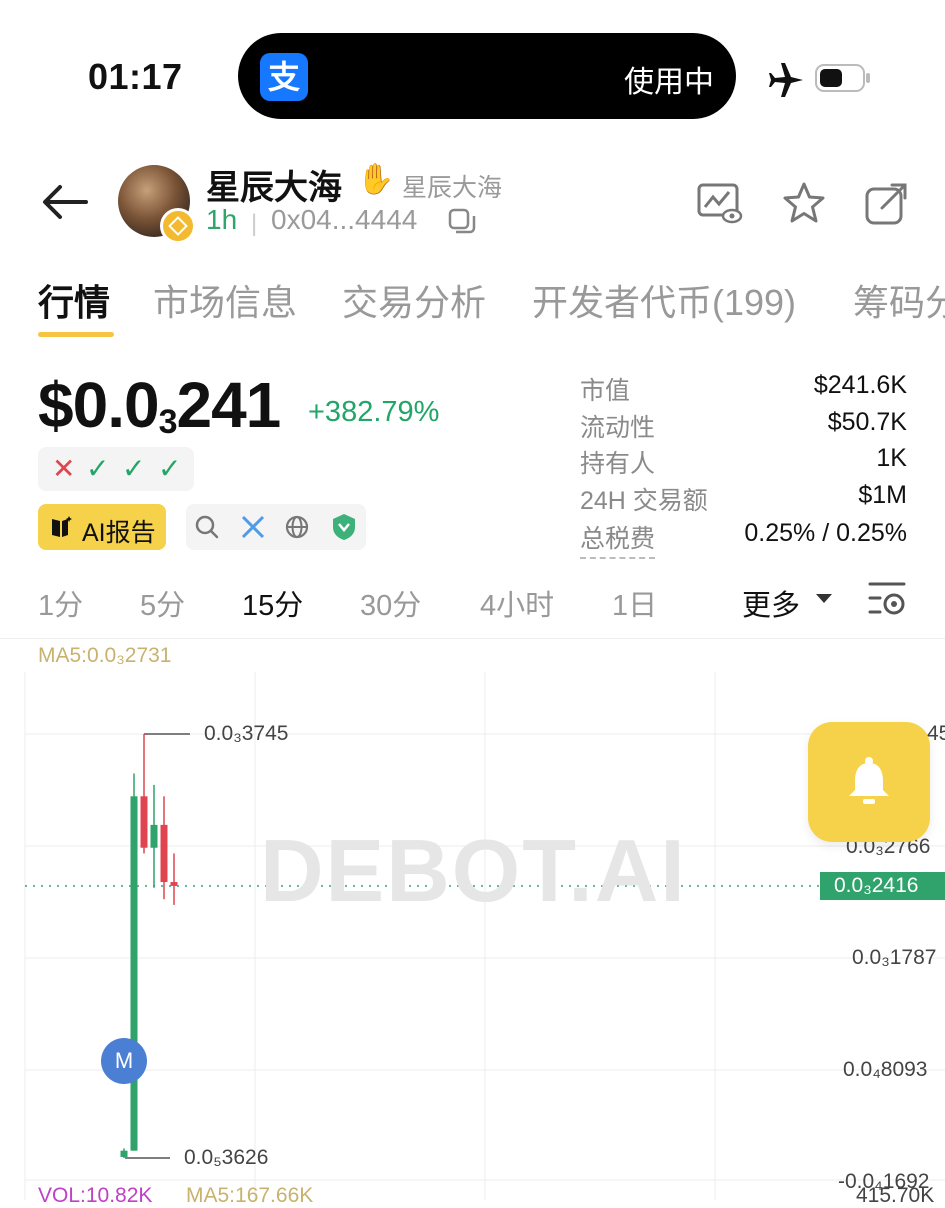 The image size is (945, 1208). I want to click on share-icon, so click(886, 204).